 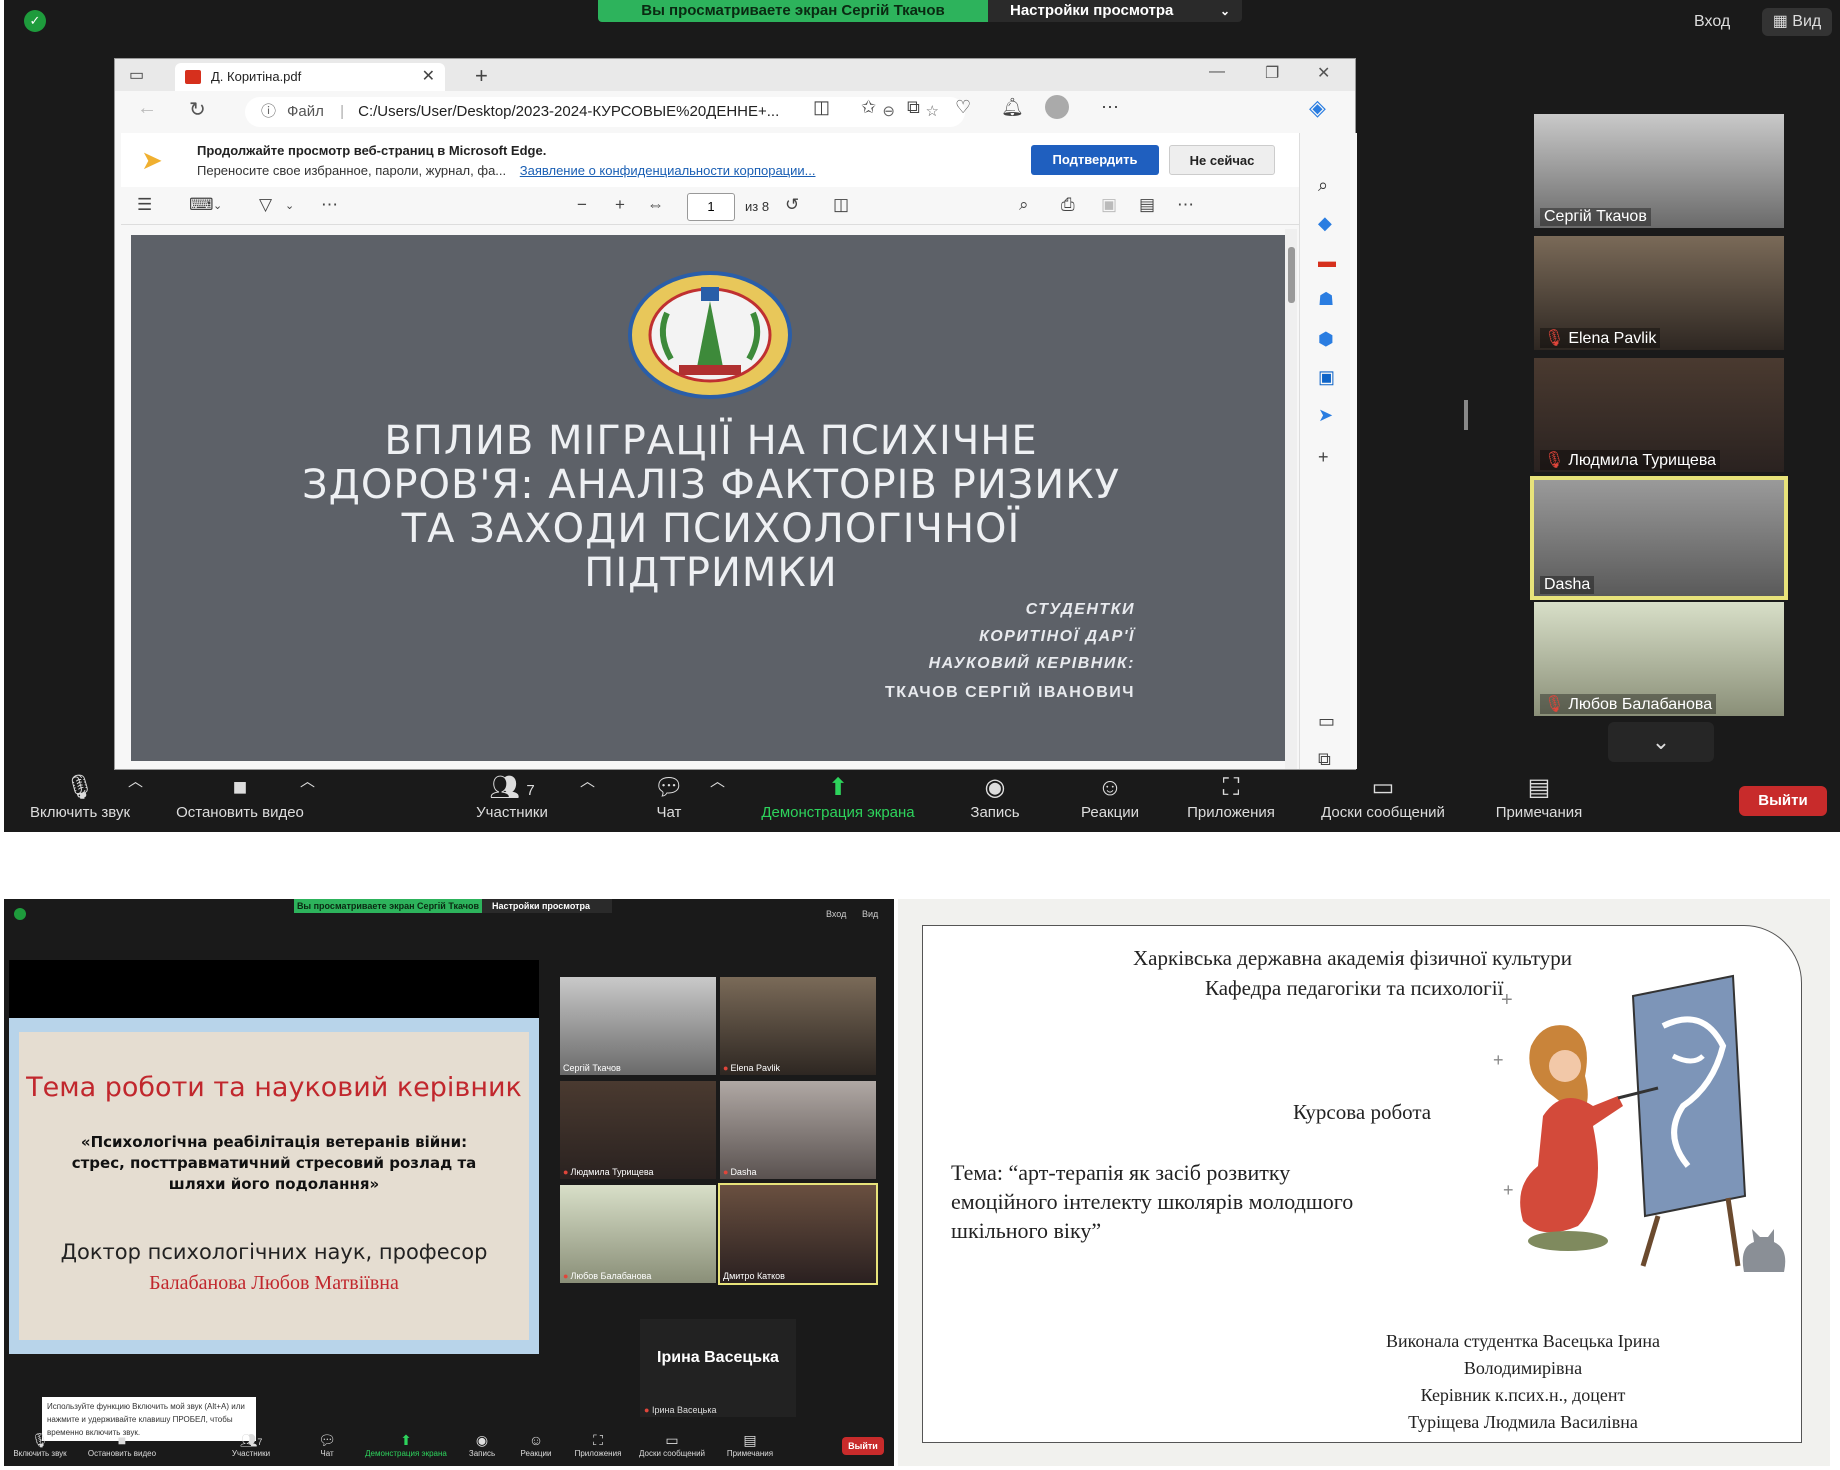 I want to click on zoom-in-icon: +, so click(x=620, y=205).